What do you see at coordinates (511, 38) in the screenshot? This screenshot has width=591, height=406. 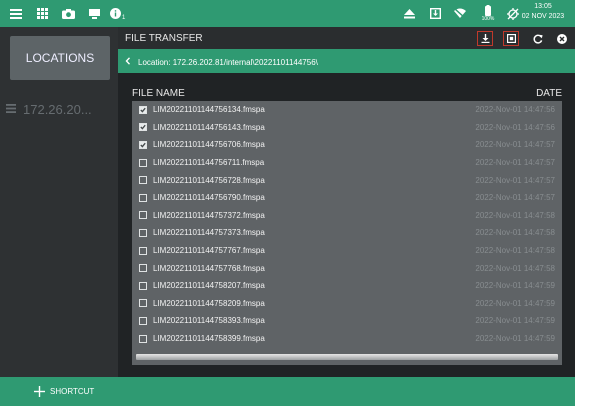 I see `select-all-button` at bounding box center [511, 38].